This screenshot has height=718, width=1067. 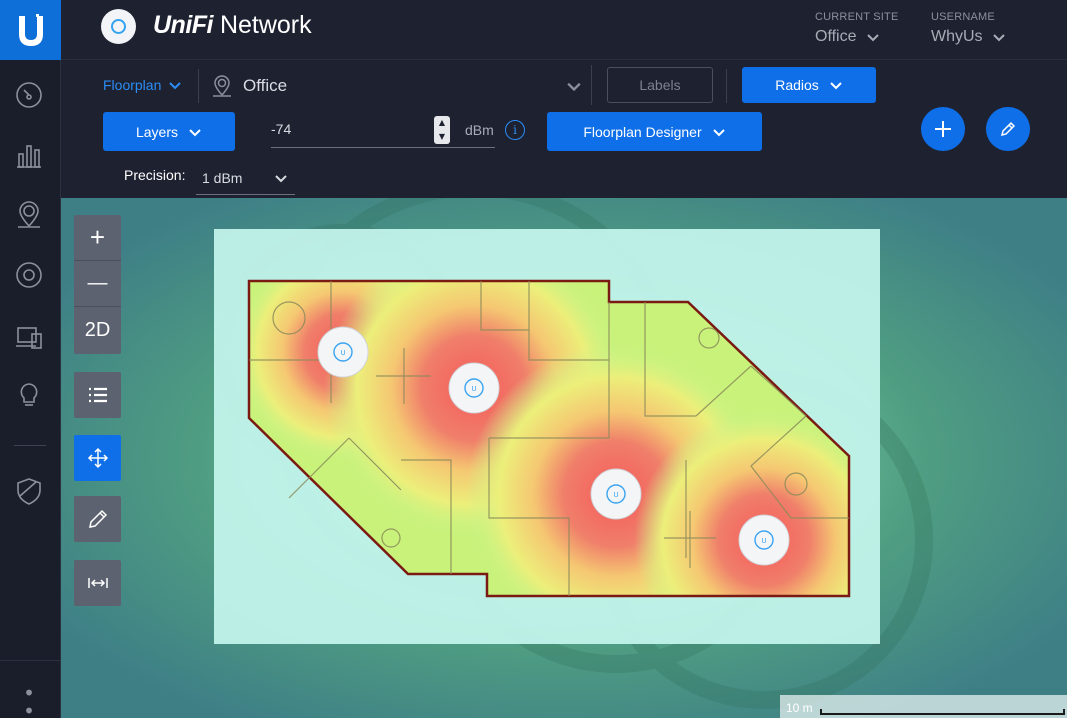 I want to click on sidebar-item-devices, so click(x=29, y=275).